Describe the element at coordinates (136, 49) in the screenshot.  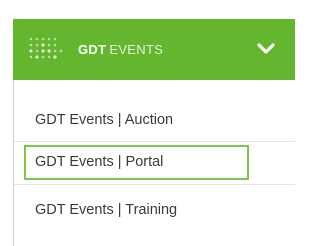
I see `brand-title-light: EVENTS` at that location.